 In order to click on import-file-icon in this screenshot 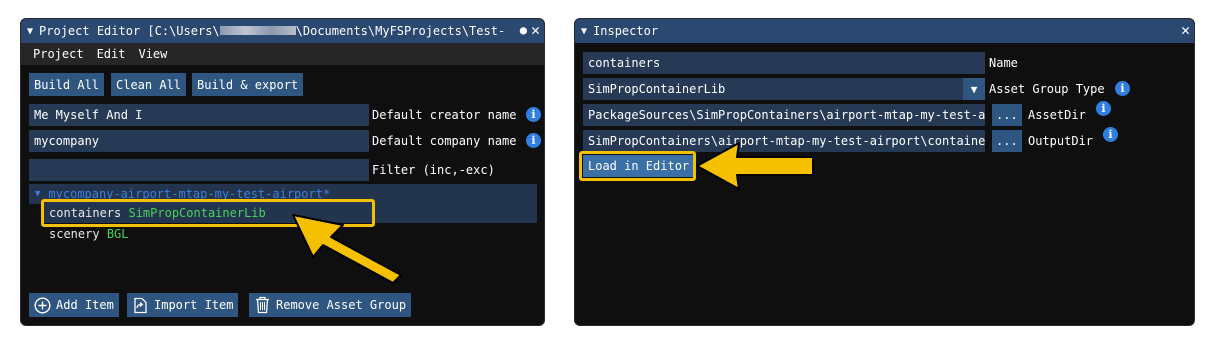, I will do `click(140, 305)`.